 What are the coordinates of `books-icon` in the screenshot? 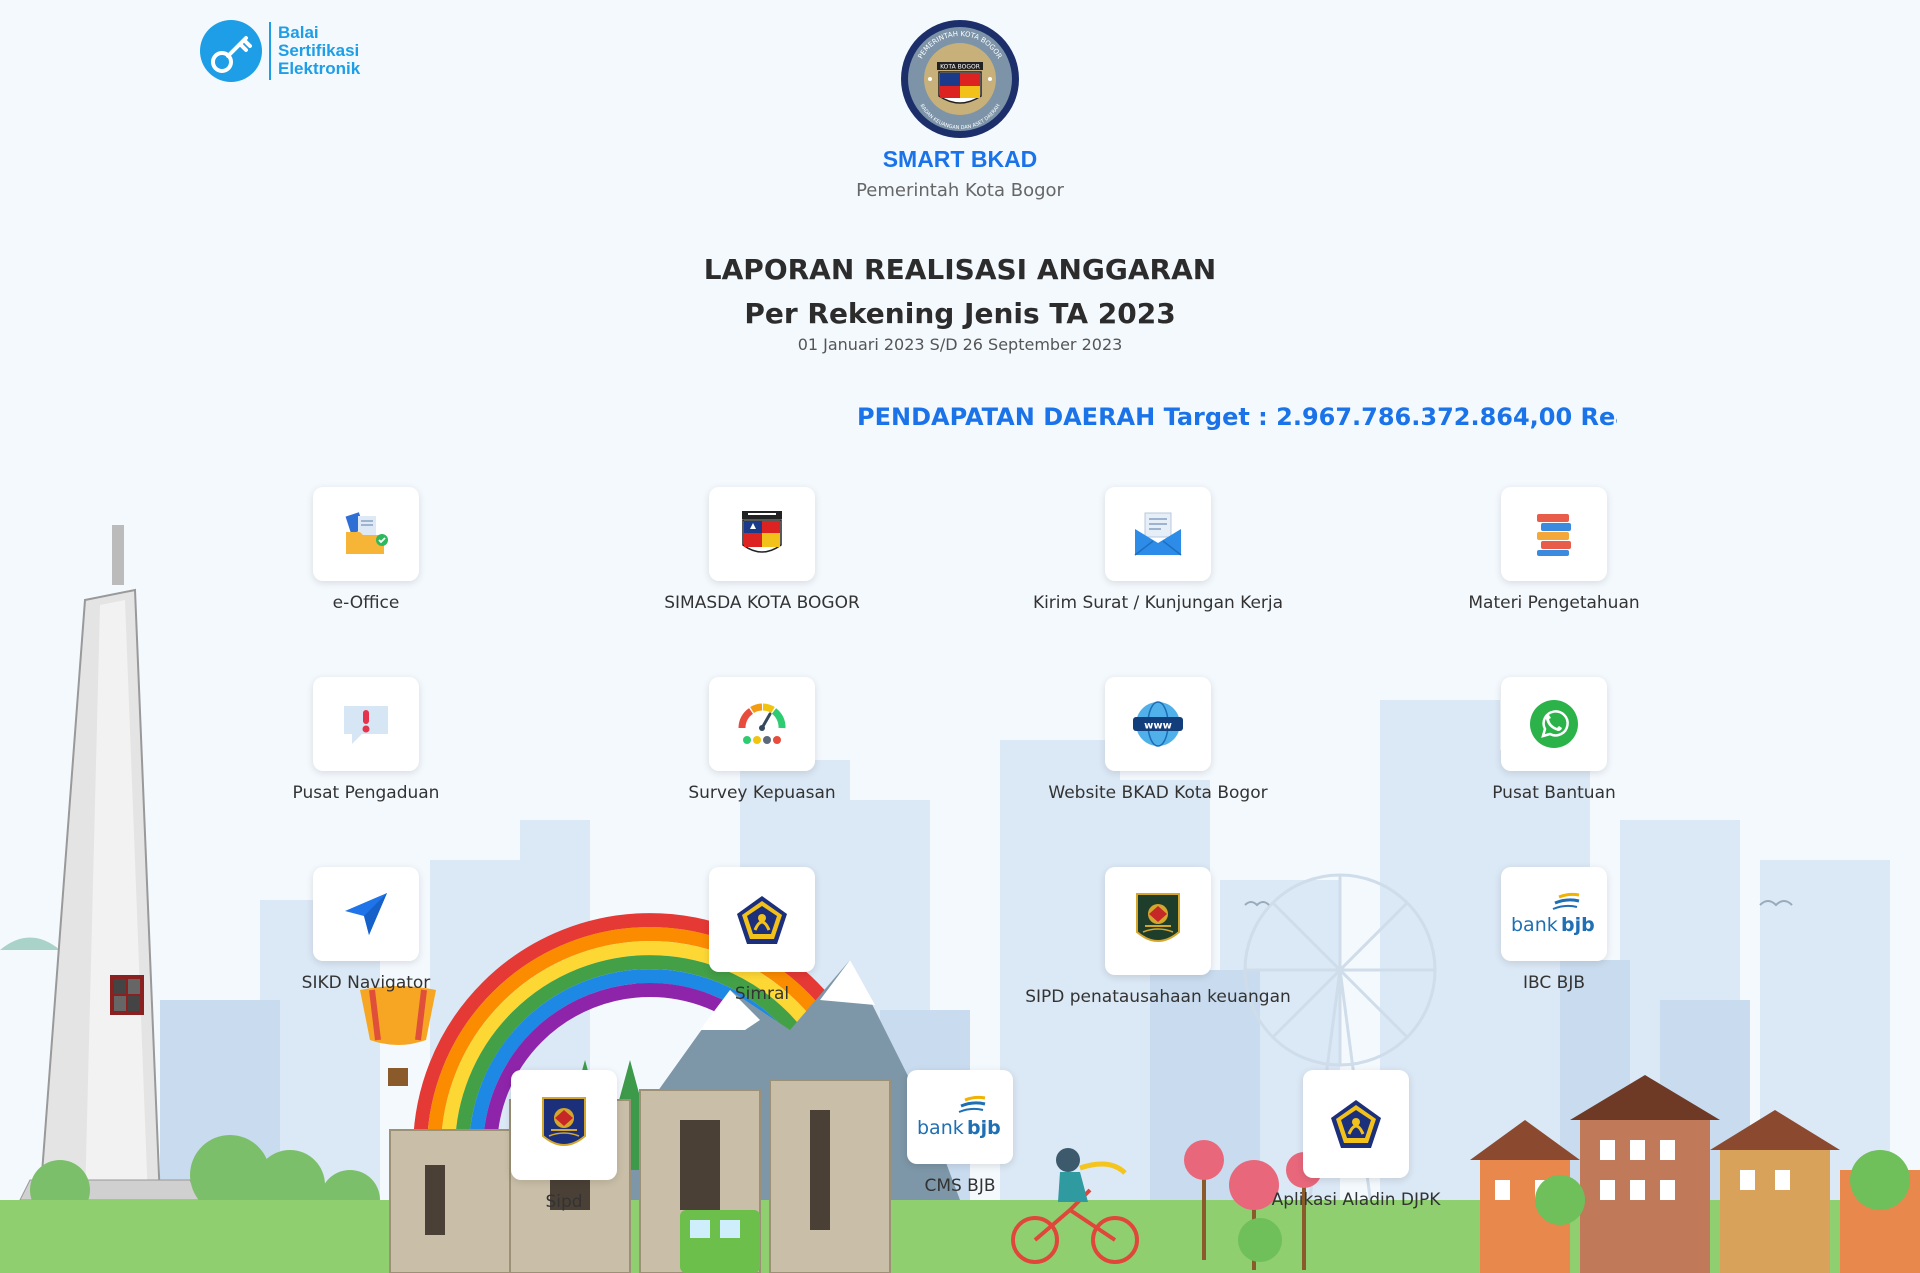 It's located at (1554, 535).